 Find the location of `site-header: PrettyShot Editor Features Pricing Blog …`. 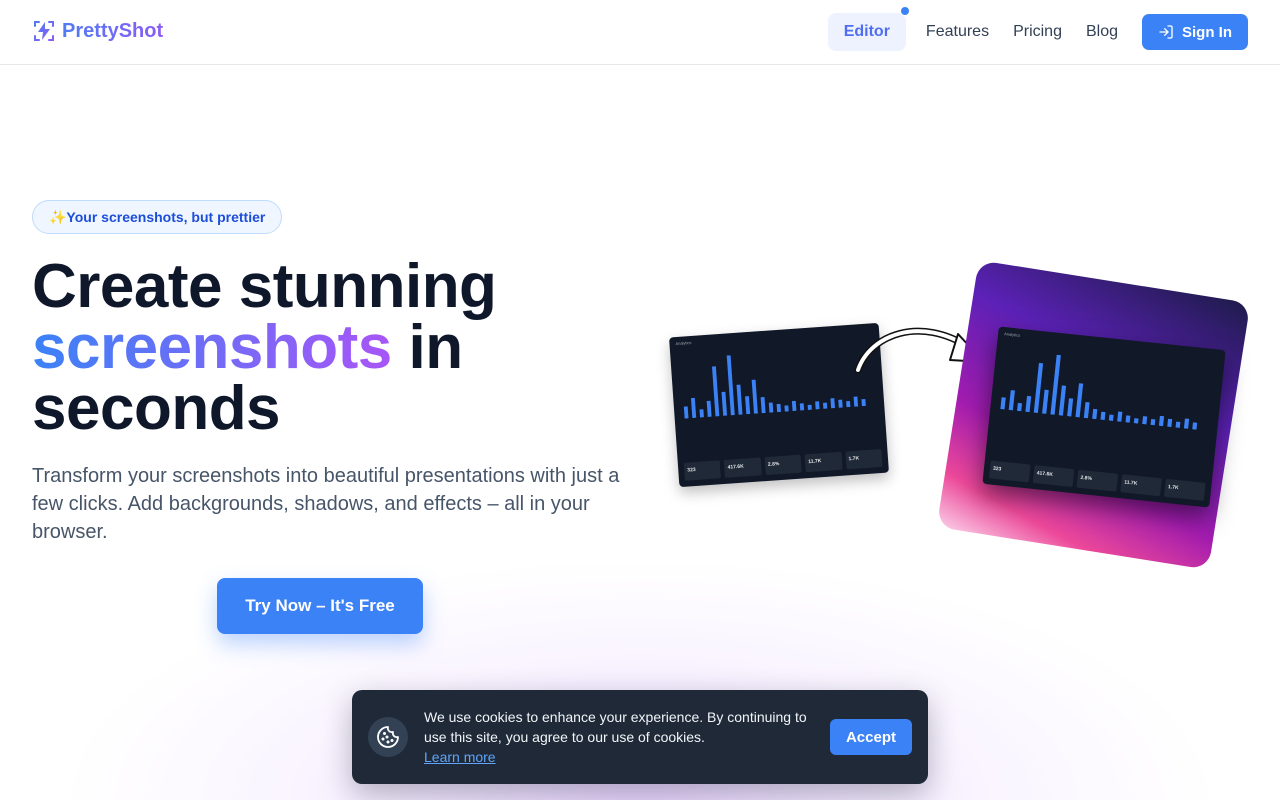

site-header: PrettyShot Editor Features Pricing Blog … is located at coordinates (640, 32).